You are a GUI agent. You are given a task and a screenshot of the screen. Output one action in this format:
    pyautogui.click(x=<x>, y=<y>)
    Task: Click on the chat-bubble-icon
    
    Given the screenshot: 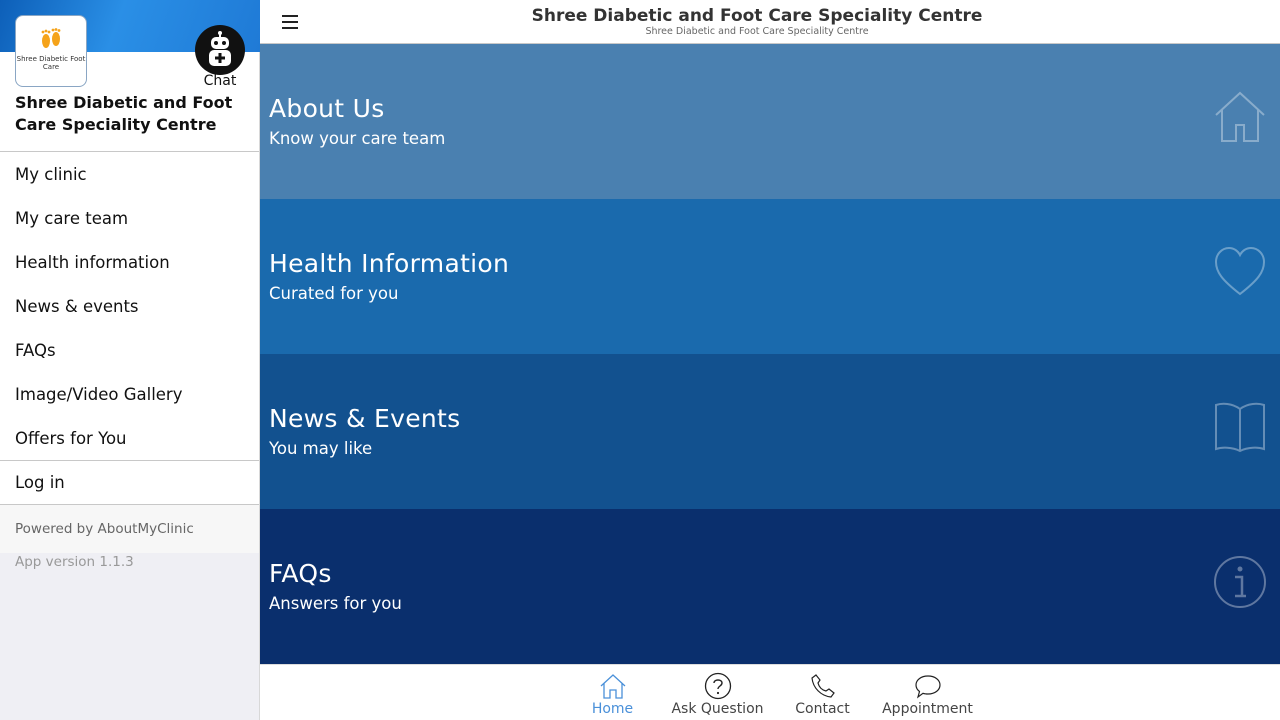 What is the action you would take?
    pyautogui.click(x=927, y=687)
    